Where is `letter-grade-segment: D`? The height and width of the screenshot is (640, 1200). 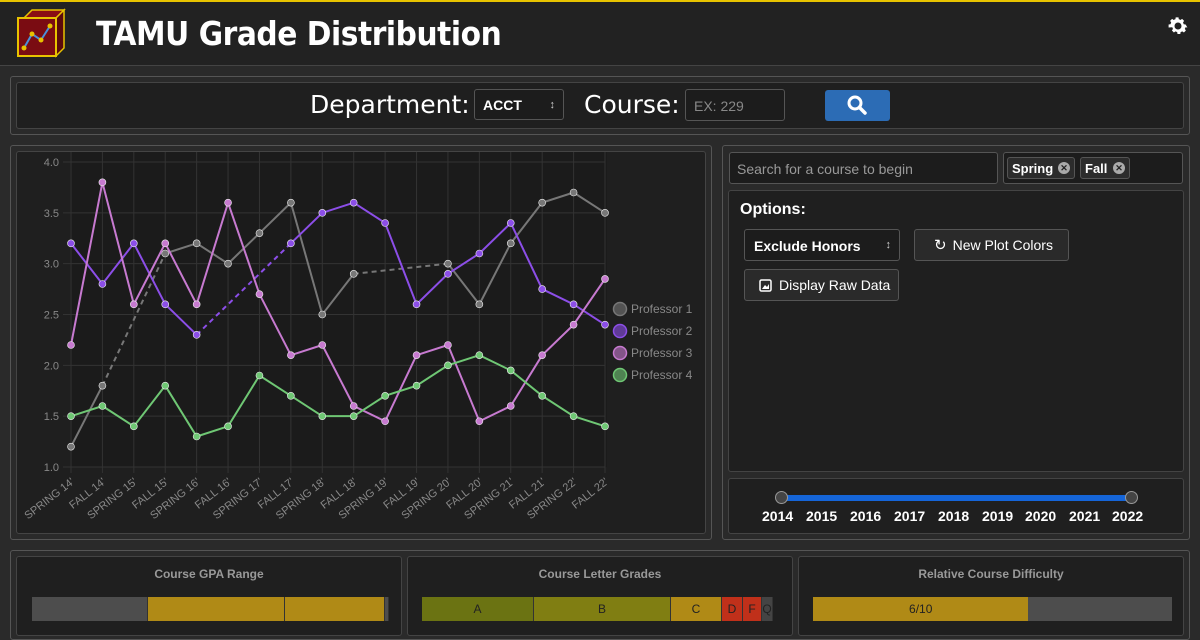 letter-grade-segment: D is located at coordinates (732, 609).